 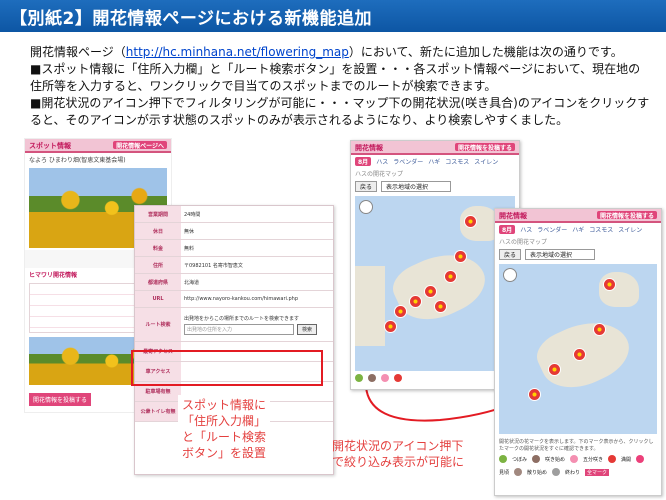 What do you see at coordinates (158, 299) in the screenshot?
I see `form-row-label: URL` at bounding box center [158, 299].